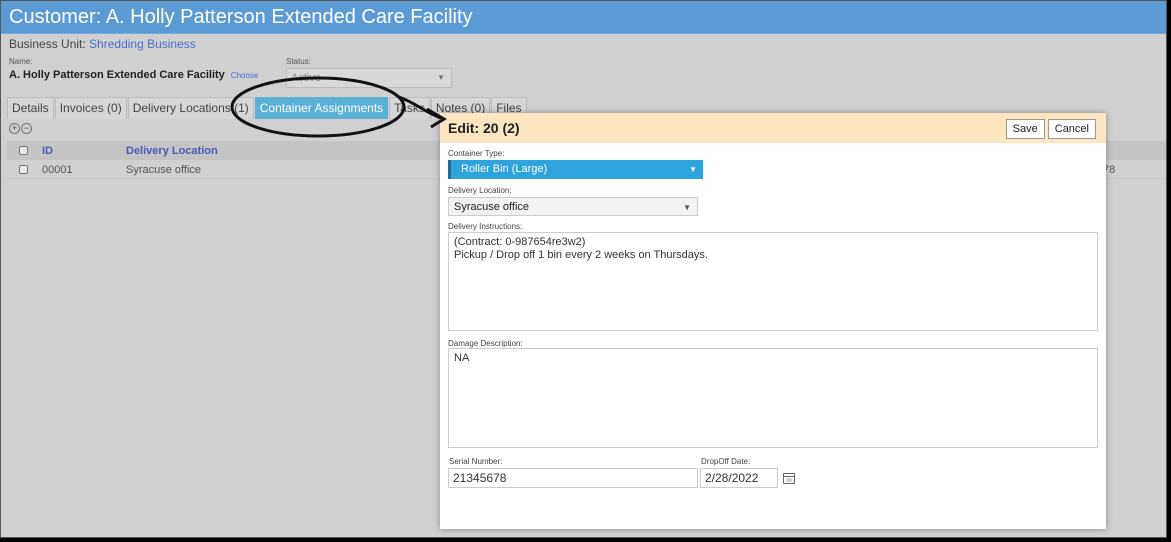 The image size is (1171, 542). I want to click on damage-description-label: Damage Description:, so click(485, 343).